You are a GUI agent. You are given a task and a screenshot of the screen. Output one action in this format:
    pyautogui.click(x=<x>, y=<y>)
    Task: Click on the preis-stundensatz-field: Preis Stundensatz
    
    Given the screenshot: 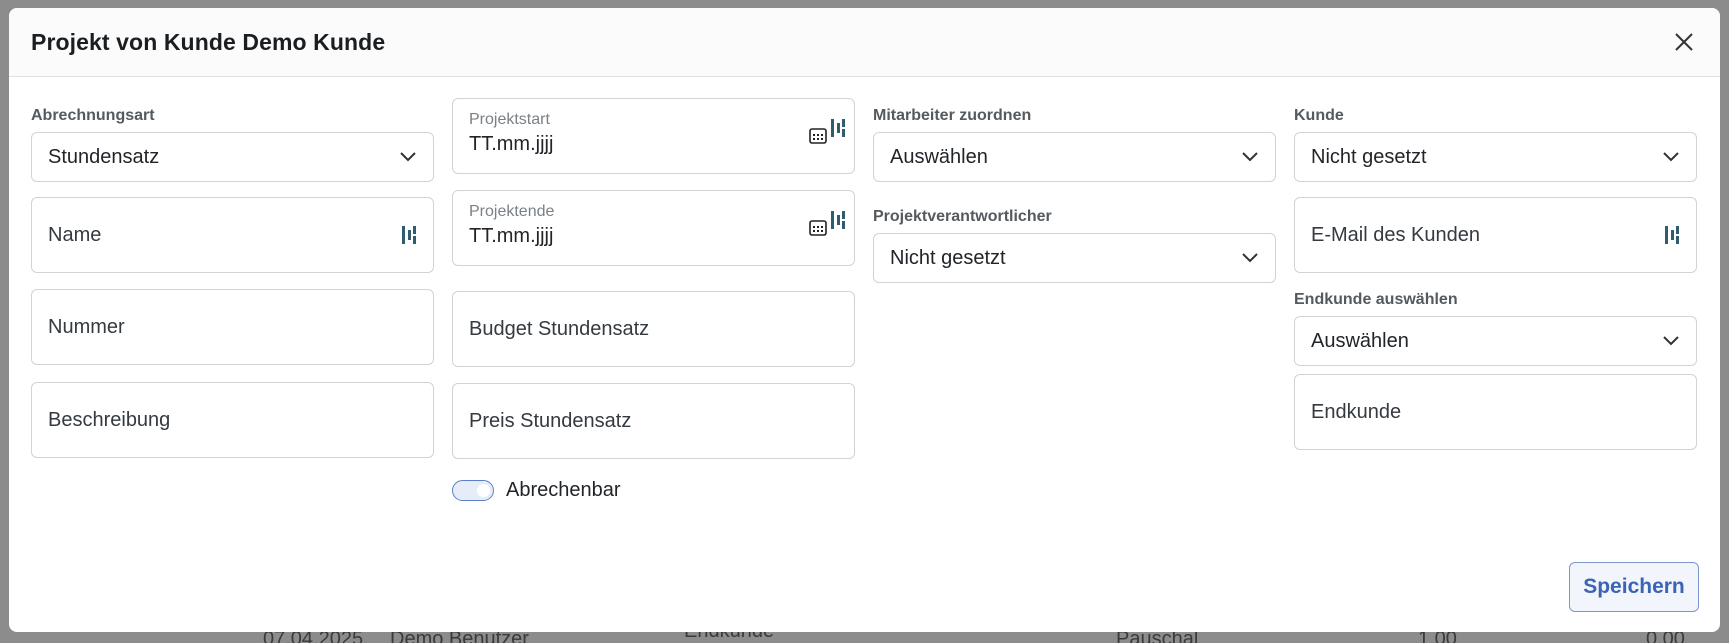 What is the action you would take?
    pyautogui.click(x=653, y=421)
    